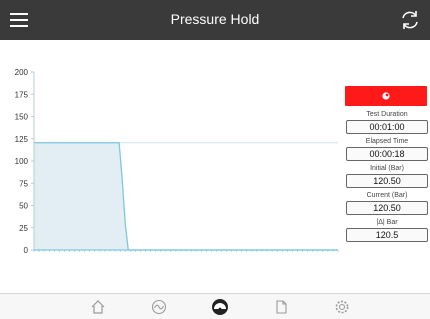  Describe the element at coordinates (387, 168) in the screenshot. I see `field-label: Initial (Bar)` at that location.